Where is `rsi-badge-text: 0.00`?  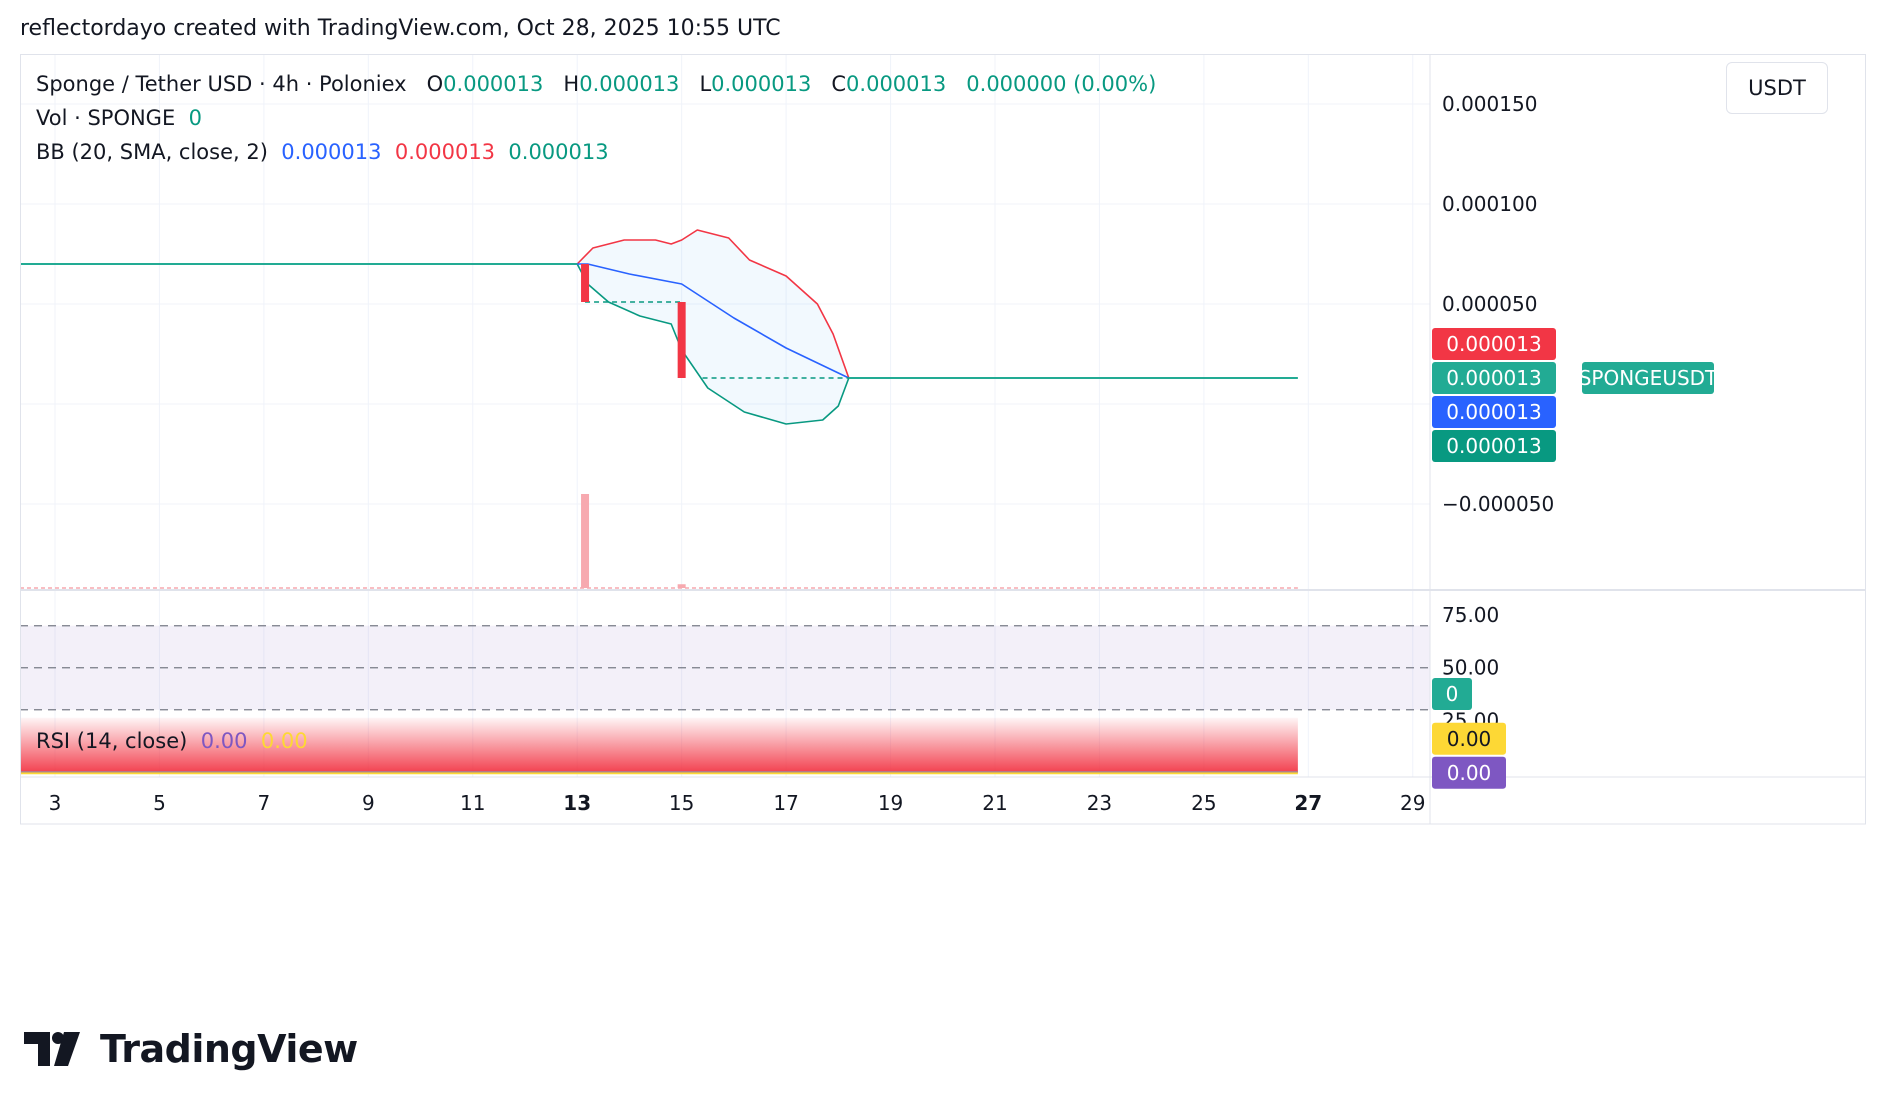
rsi-badge-text: 0.00 is located at coordinates (1469, 773).